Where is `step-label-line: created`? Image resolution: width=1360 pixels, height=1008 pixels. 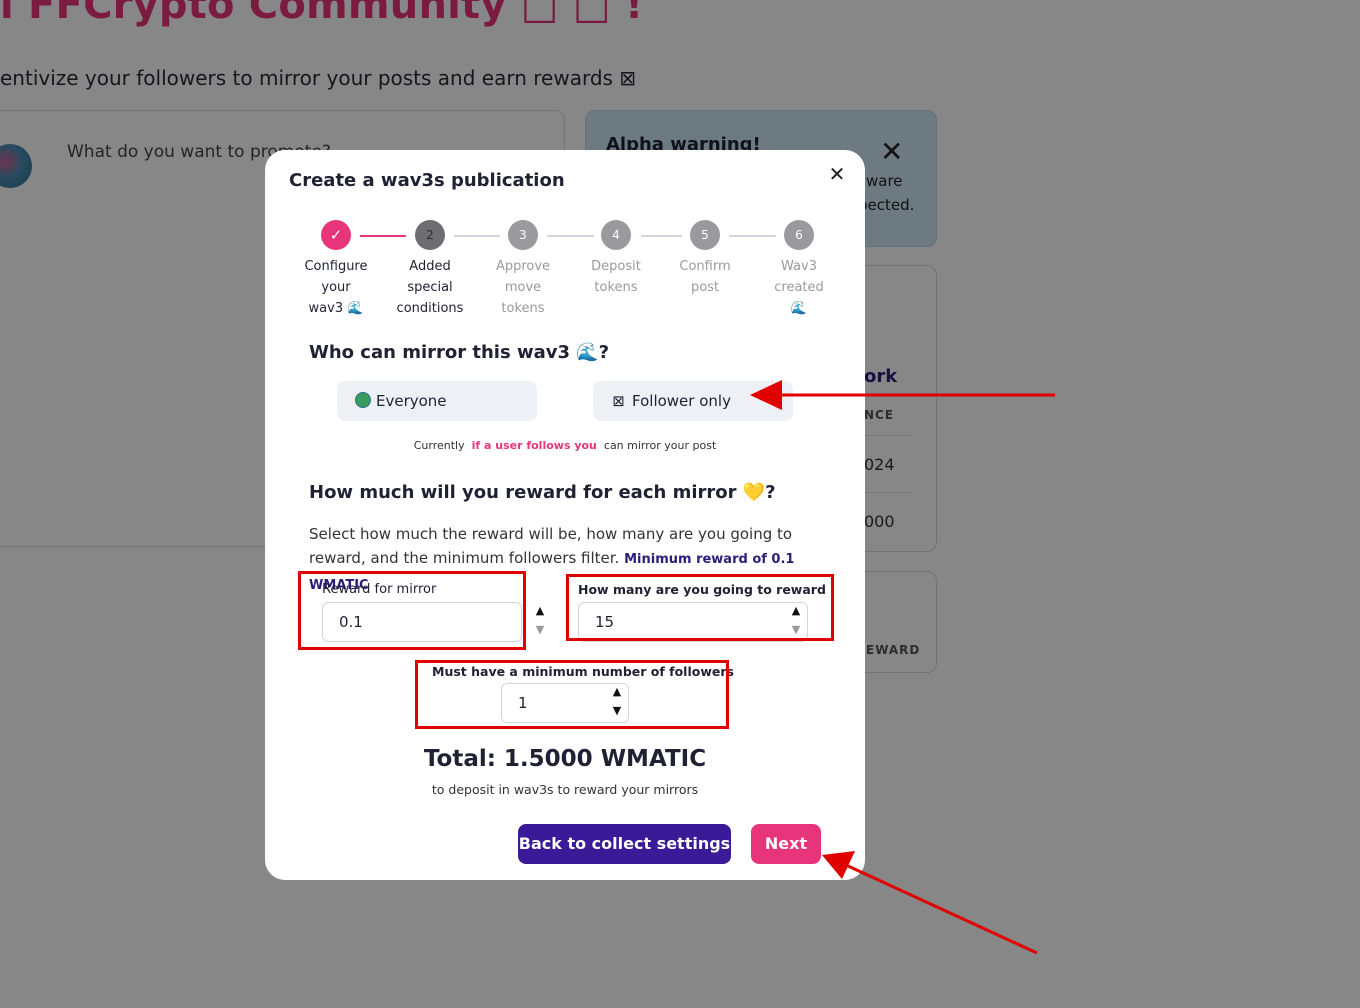
step-label-line: created is located at coordinates (799, 287).